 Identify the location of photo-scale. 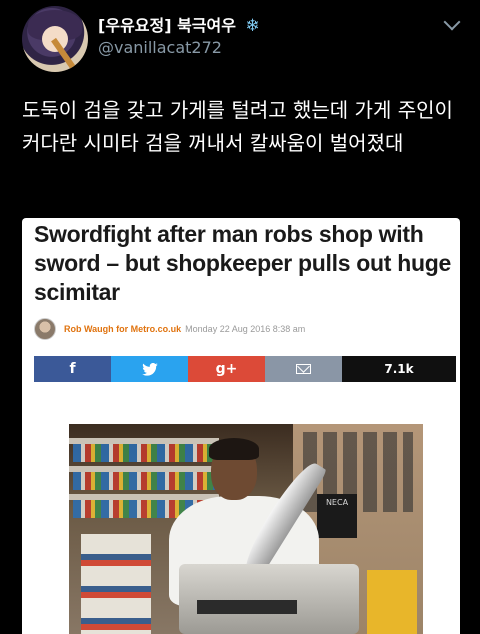
(269, 599).